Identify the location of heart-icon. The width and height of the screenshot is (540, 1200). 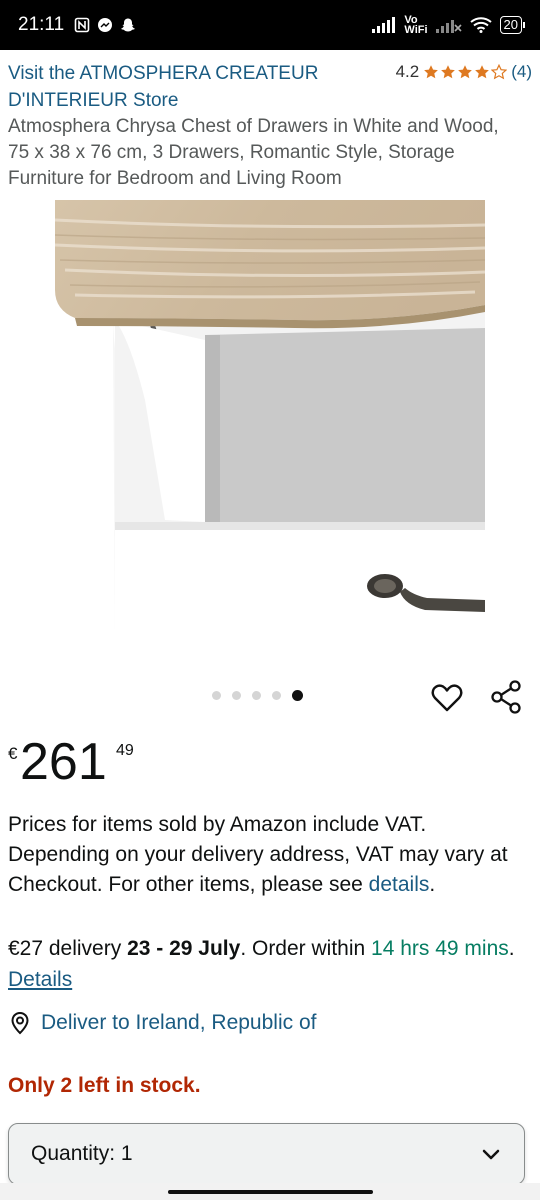
(447, 698).